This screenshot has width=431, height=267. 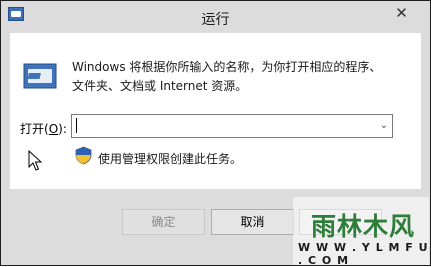 I want to click on chevron-down-icon: ⌄, so click(x=384, y=126).